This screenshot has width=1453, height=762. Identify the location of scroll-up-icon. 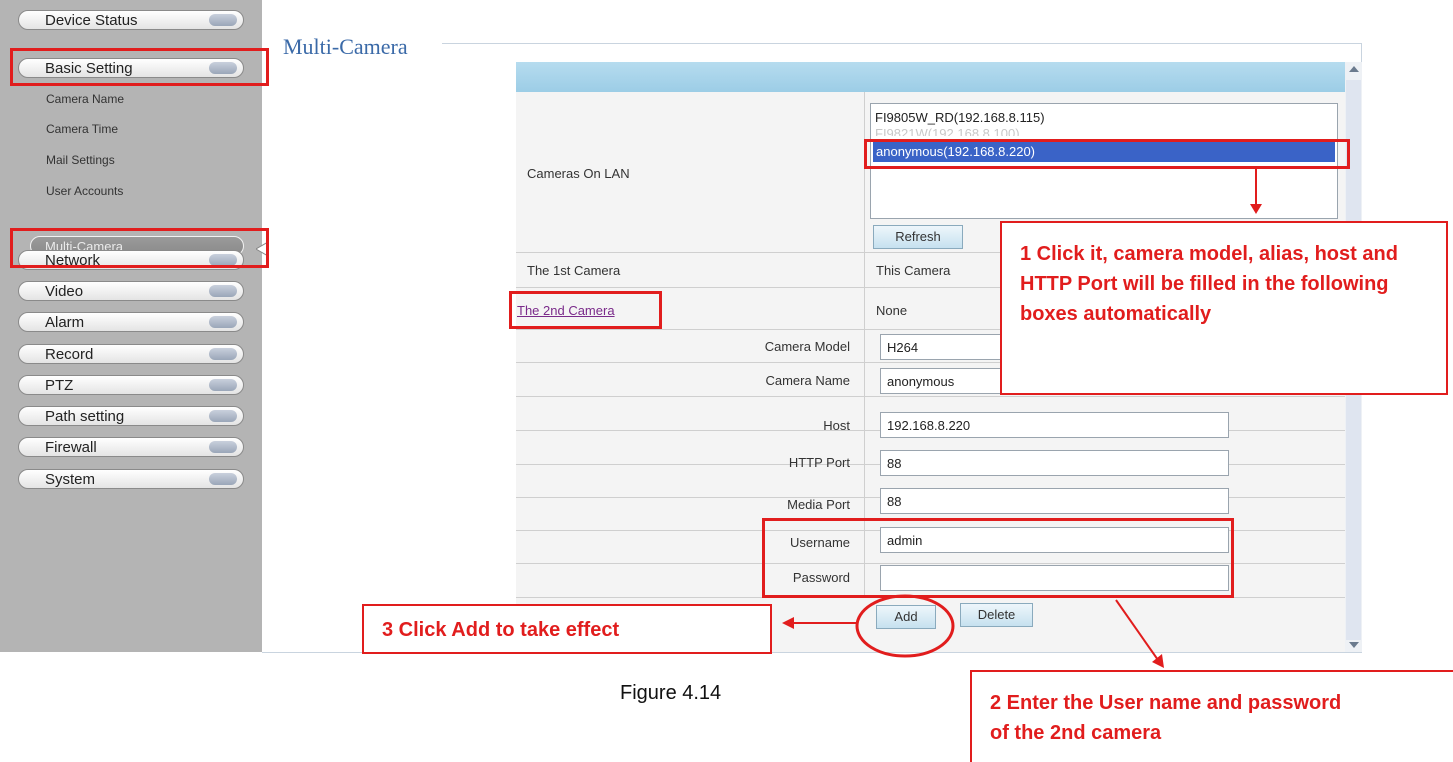
(1354, 69).